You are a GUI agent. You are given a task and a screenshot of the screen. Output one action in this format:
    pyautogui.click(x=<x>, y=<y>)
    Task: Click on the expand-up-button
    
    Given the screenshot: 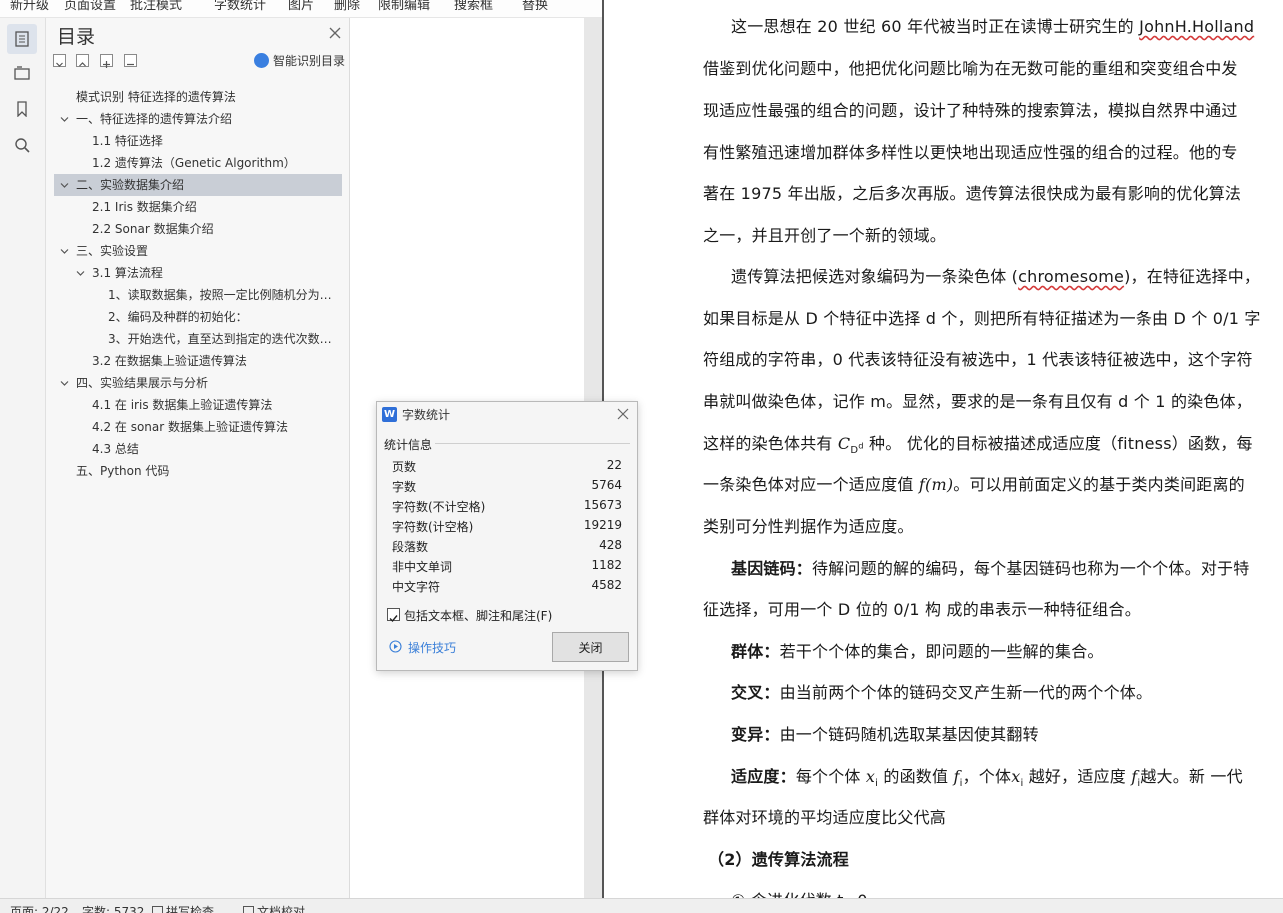 What is the action you would take?
    pyautogui.click(x=82, y=60)
    